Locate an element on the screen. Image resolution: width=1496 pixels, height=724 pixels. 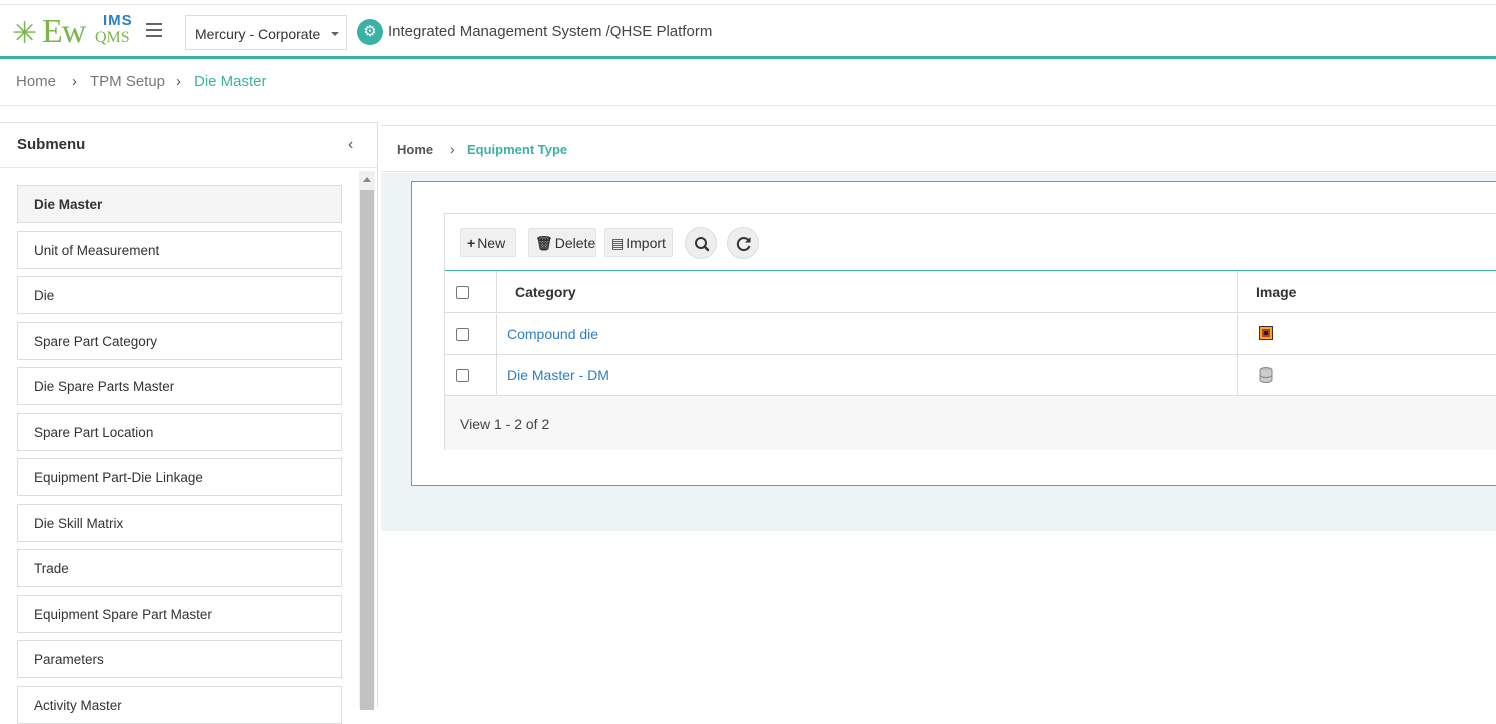
submenu-item-equipment-spare-part-master: Equipment Spare Part Master is located at coordinates (179, 614).